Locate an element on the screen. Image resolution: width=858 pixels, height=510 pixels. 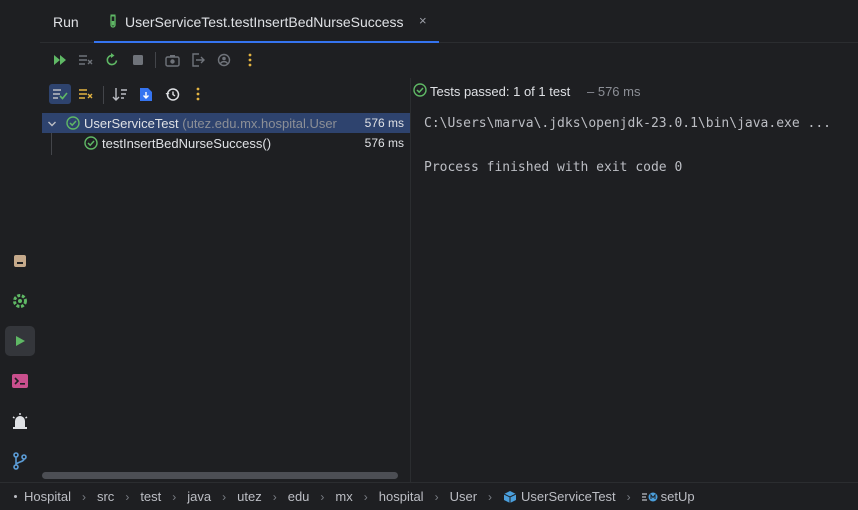
services-icon is located at coordinates (20, 301).